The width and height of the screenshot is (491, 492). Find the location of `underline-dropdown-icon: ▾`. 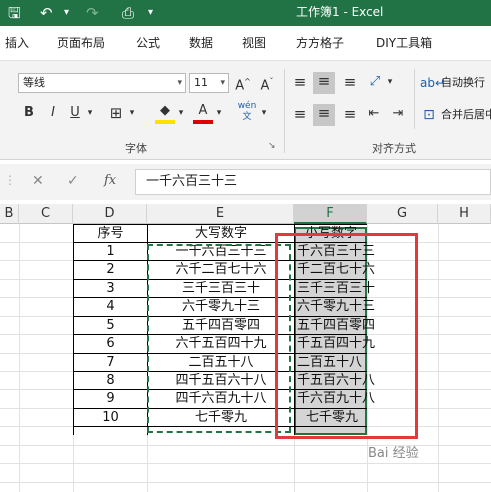

underline-dropdown-icon: ▾ is located at coordinates (90, 113).